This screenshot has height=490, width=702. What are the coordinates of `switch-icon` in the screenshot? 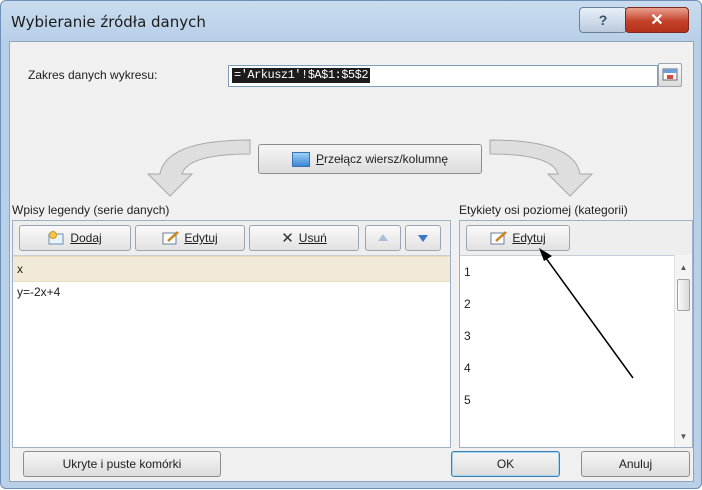 It's located at (300, 159).